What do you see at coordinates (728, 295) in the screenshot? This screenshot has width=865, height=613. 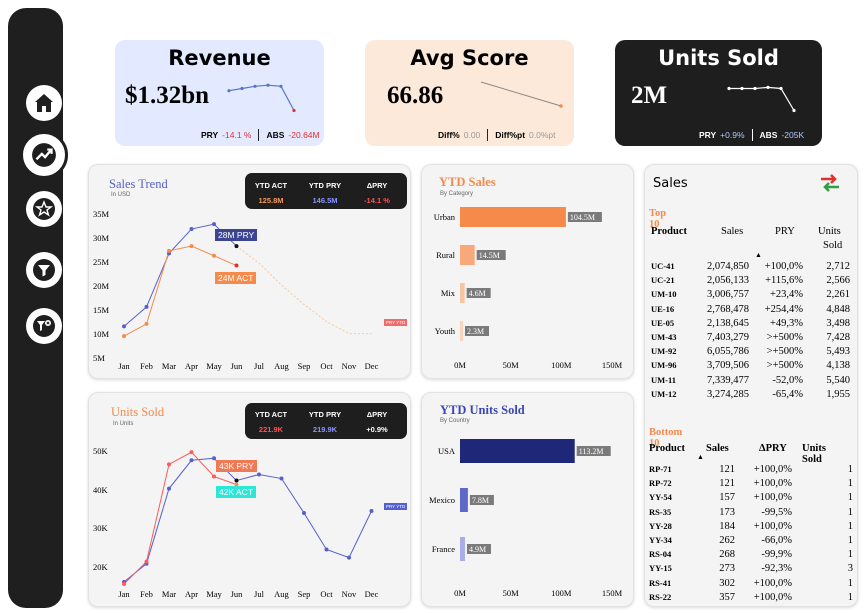 I see `table-cell: 3,006,757` at bounding box center [728, 295].